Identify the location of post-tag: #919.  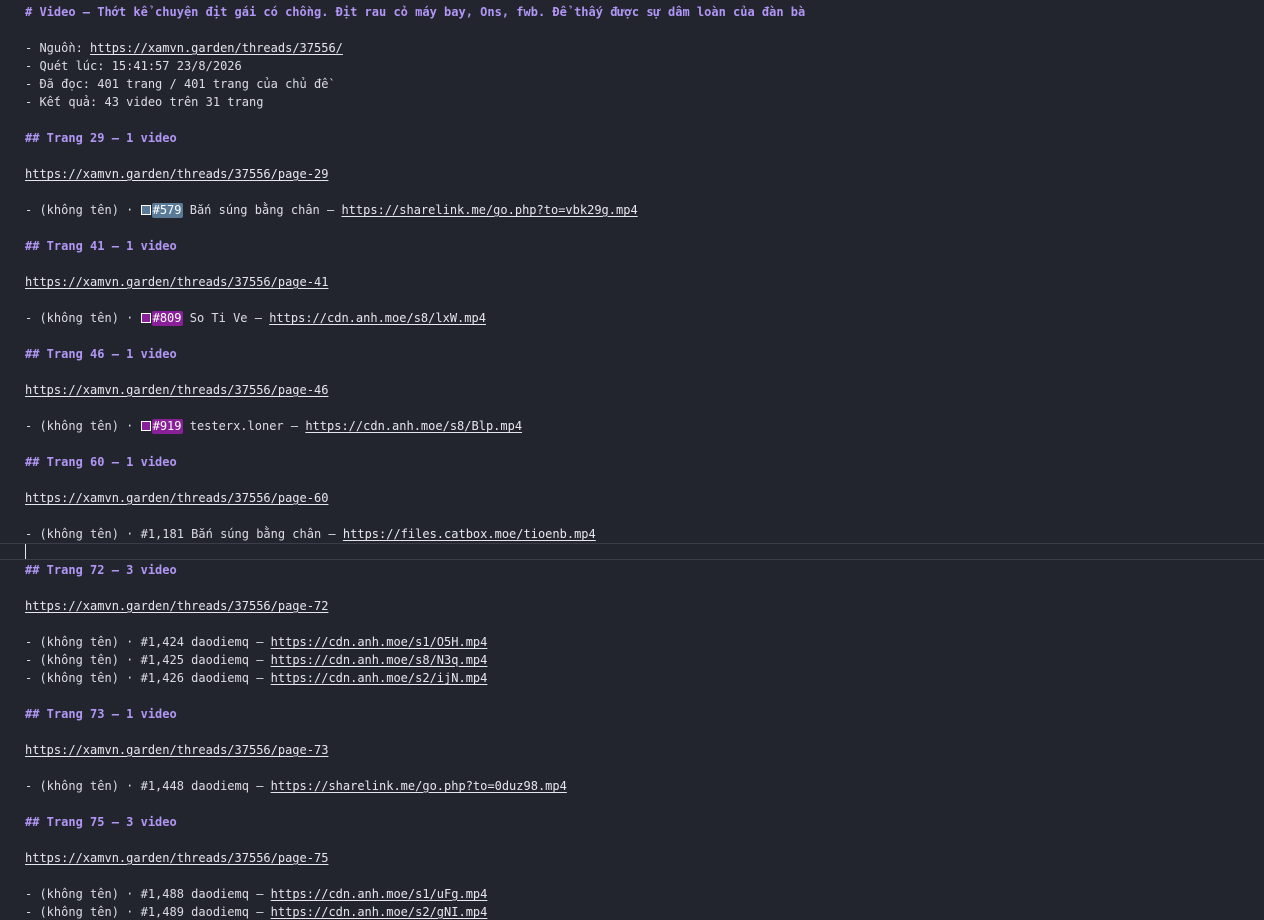
(167, 426).